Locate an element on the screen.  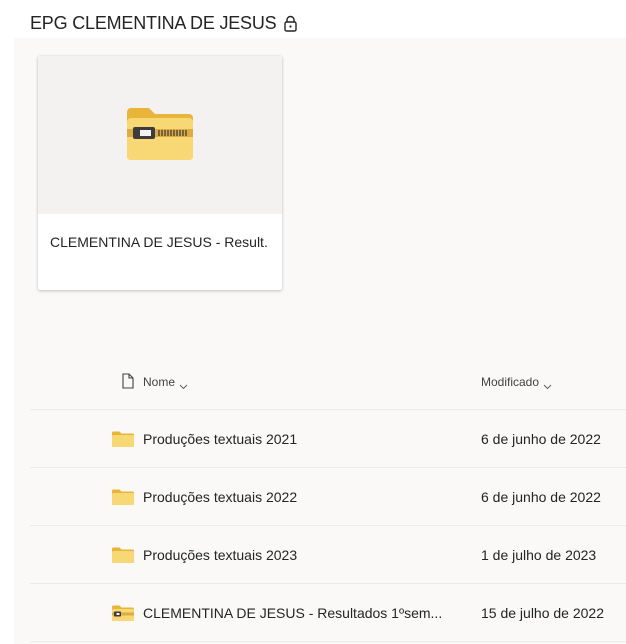
item-name: Produções textuais 2023 is located at coordinates (312, 555).